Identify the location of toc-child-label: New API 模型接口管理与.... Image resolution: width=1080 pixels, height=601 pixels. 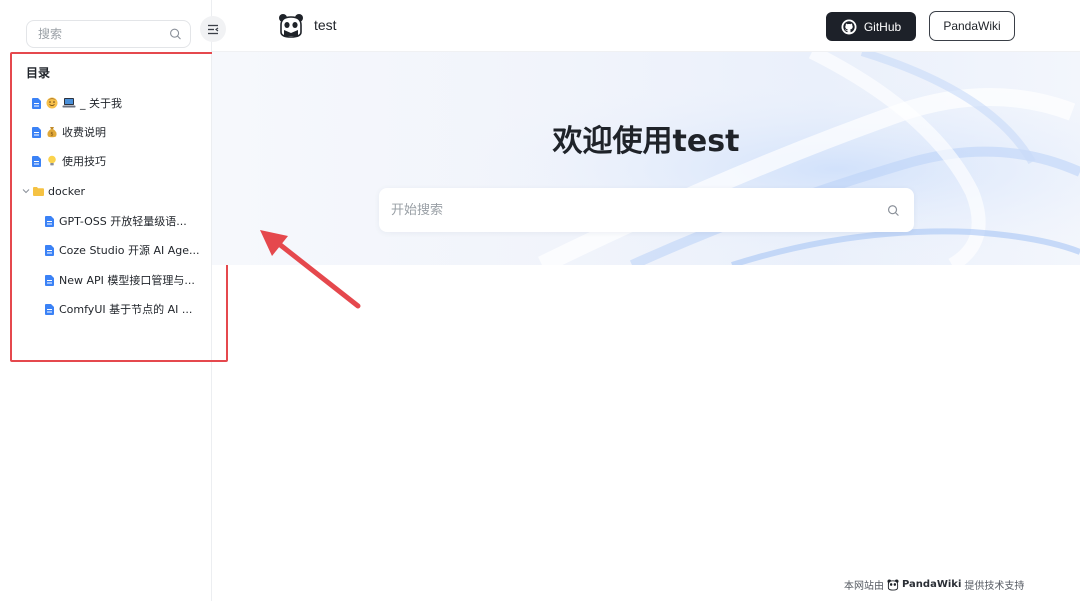
(127, 280).